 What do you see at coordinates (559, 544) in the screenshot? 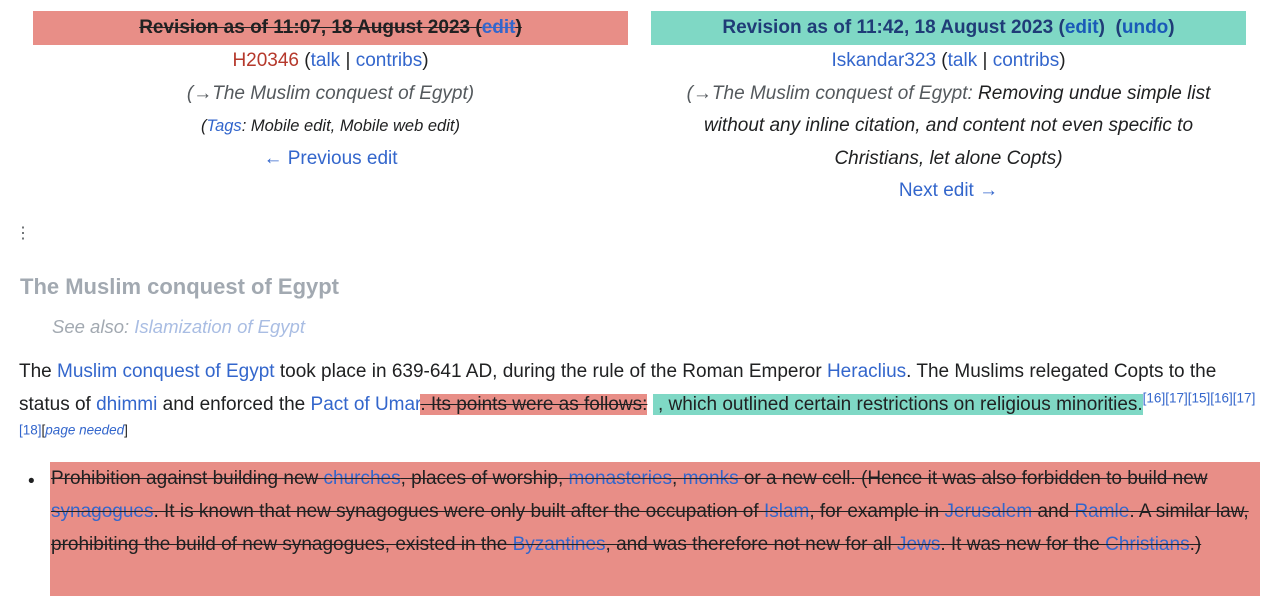
I see `link-byzantines: Byzantines` at bounding box center [559, 544].